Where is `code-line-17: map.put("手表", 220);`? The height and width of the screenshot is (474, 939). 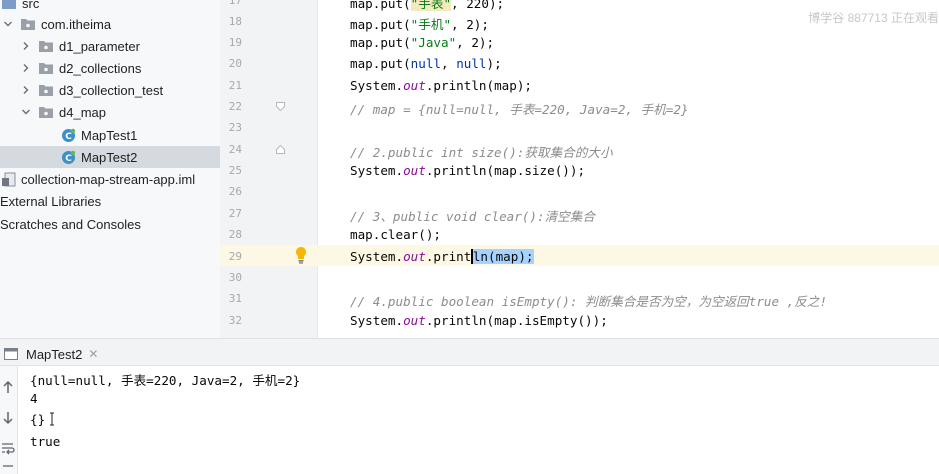
code-line-17: map.put("手表", 220); is located at coordinates (427, 6).